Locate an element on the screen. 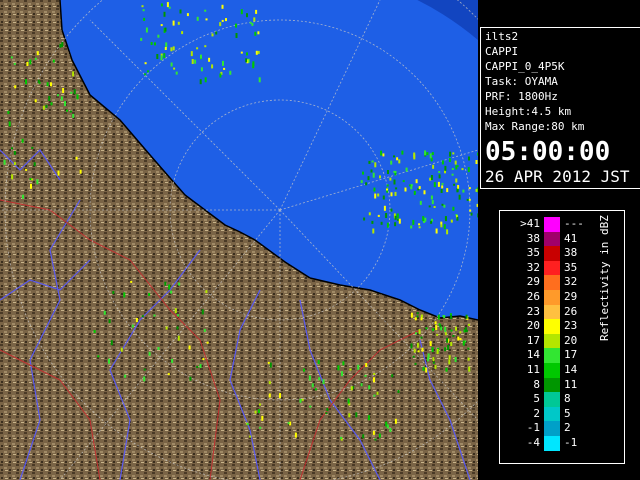 The width and height of the screenshot is (640, 480). legend-upper-value: 35 is located at coordinates (571, 267).